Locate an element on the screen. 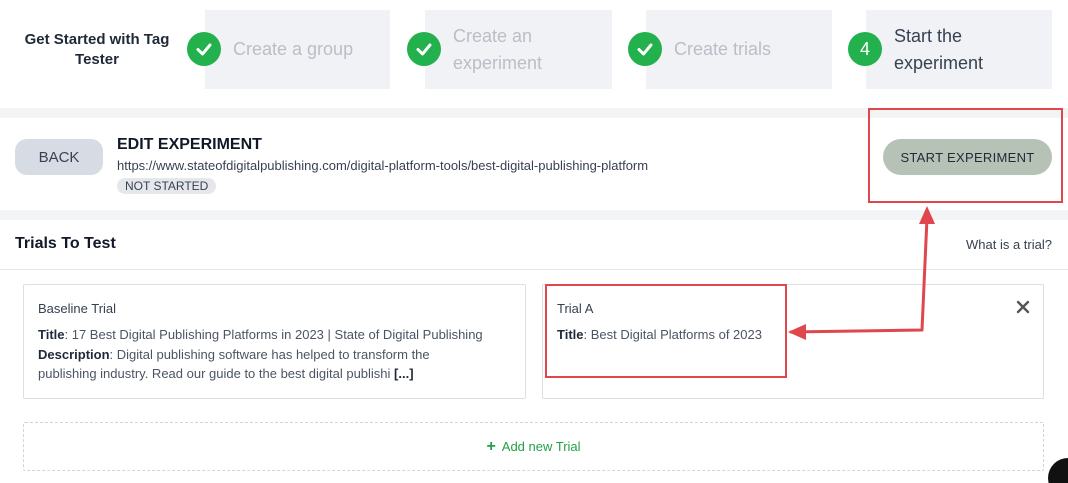  annotation-box-start-experiment is located at coordinates (965, 155).